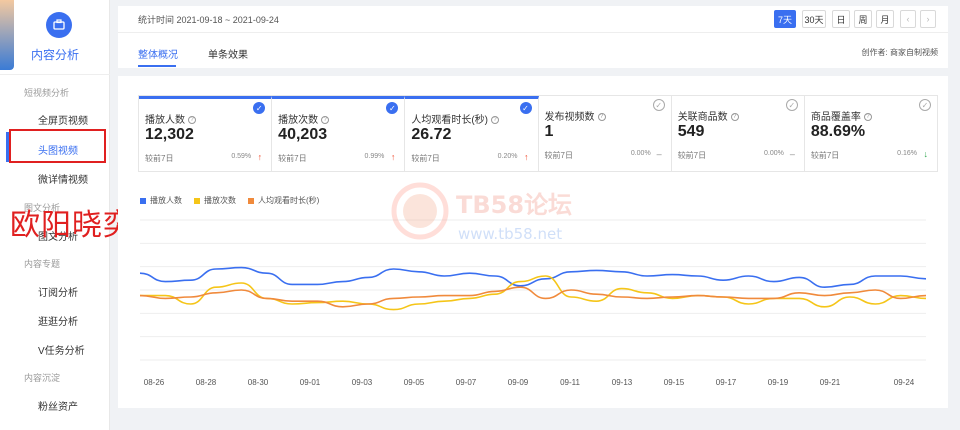 This screenshot has width=960, height=430. Describe the element at coordinates (58, 320) in the screenshot. I see `sidebar-item-guangguang: 逛逛分析` at that location.